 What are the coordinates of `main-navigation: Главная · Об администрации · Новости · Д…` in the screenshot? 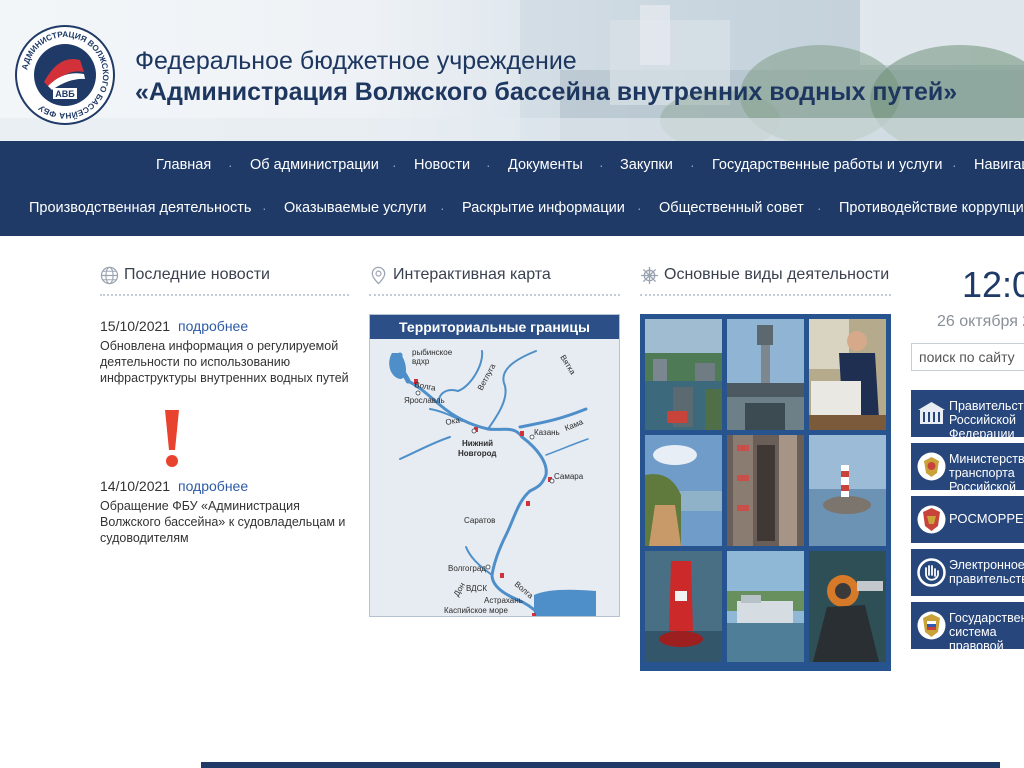 It's located at (512, 188).